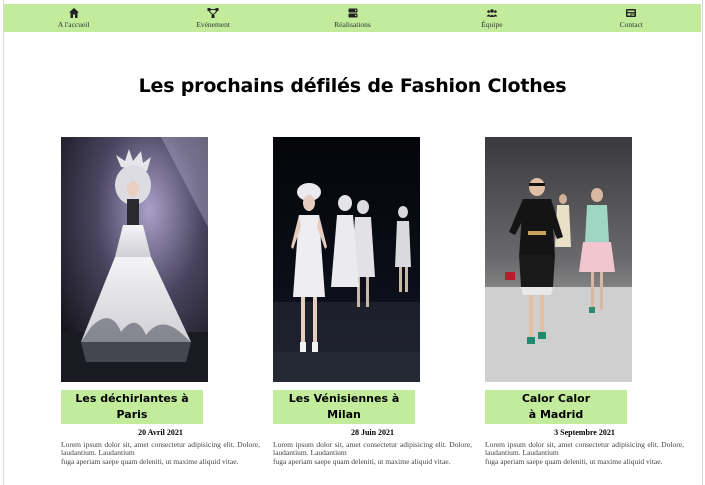 The height and width of the screenshot is (485, 705). I want to click on page-title: Les prochains défilés de Fashion Clothes, so click(352, 85).